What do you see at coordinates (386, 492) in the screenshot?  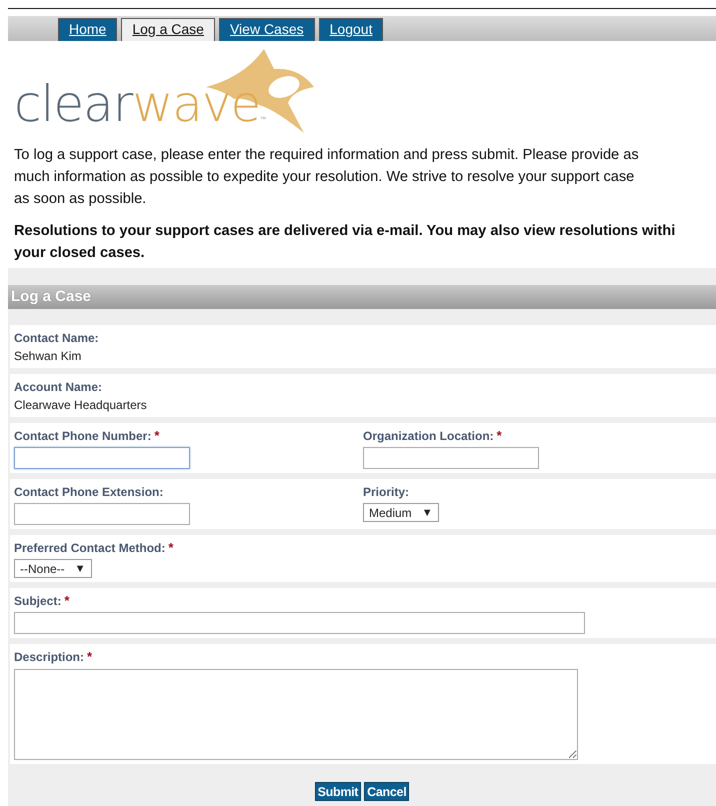 I see `field-label: Priority:` at bounding box center [386, 492].